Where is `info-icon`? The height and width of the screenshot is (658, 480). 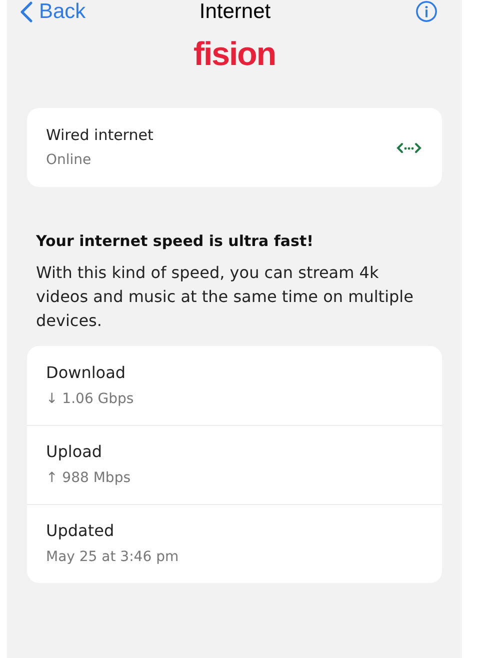
info-icon is located at coordinates (426, 11).